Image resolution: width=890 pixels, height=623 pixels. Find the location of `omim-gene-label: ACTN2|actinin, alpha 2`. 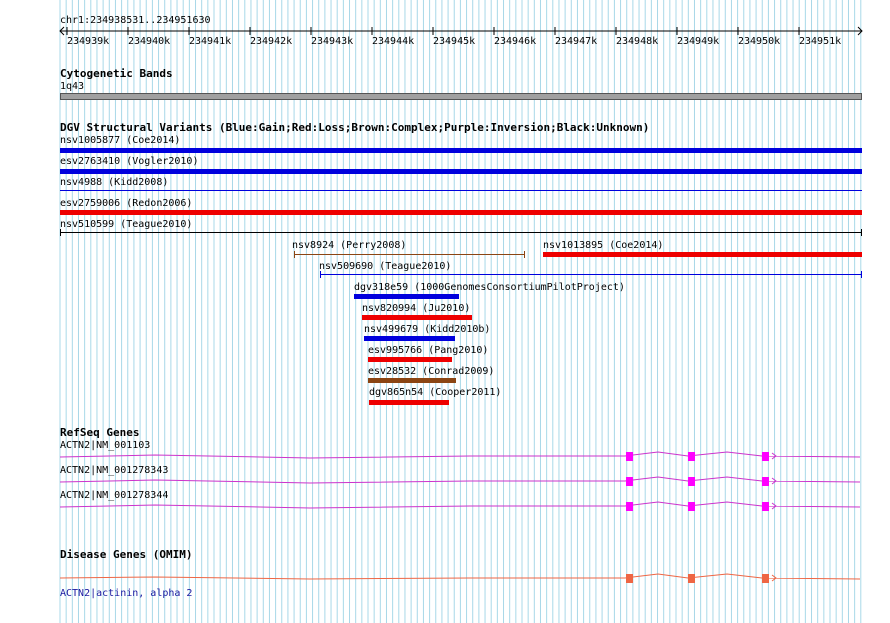

omim-gene-label: ACTN2|actinin, alpha 2 is located at coordinates (126, 593).